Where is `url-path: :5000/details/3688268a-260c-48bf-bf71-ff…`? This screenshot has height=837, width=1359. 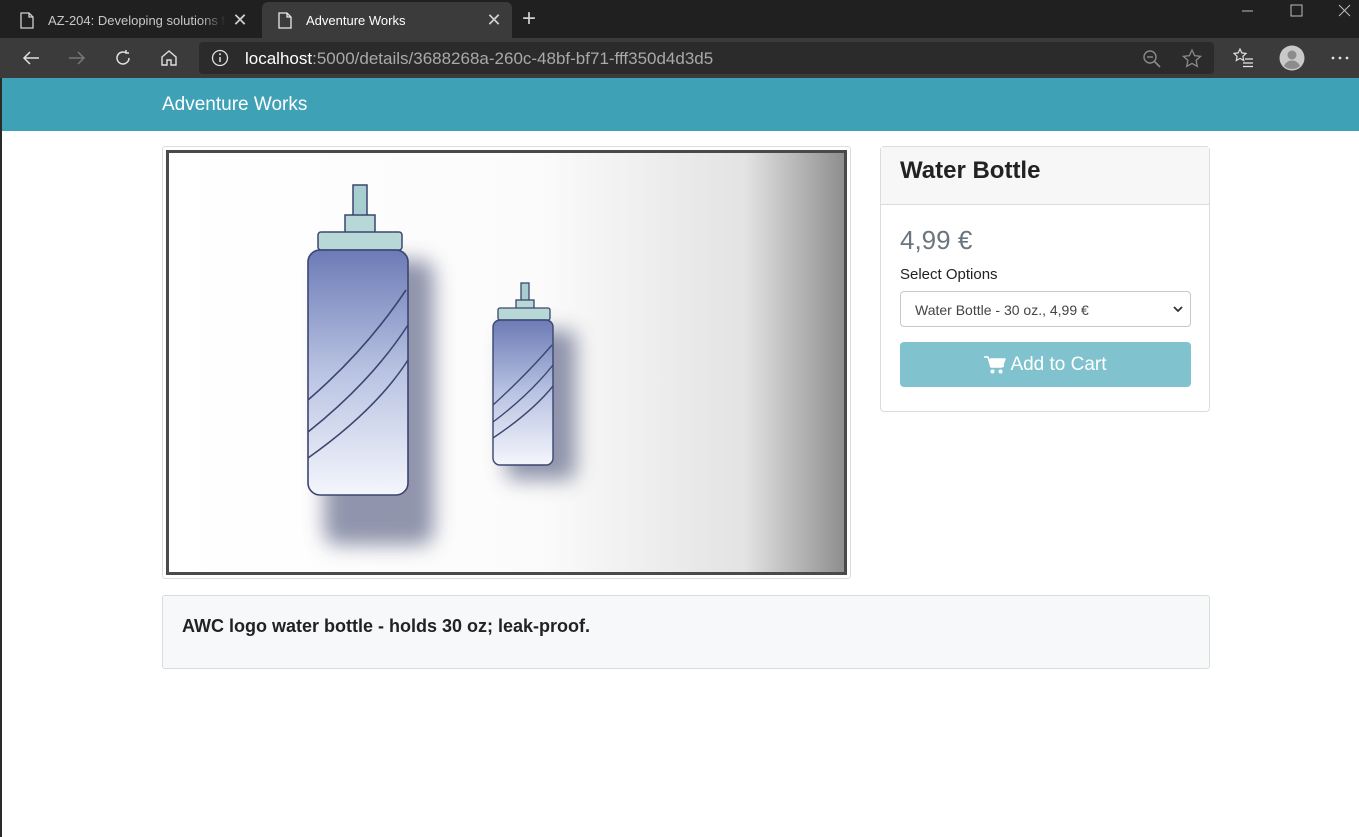 url-path: :5000/details/3688268a-260c-48bf-bf71-ff… is located at coordinates (513, 58).